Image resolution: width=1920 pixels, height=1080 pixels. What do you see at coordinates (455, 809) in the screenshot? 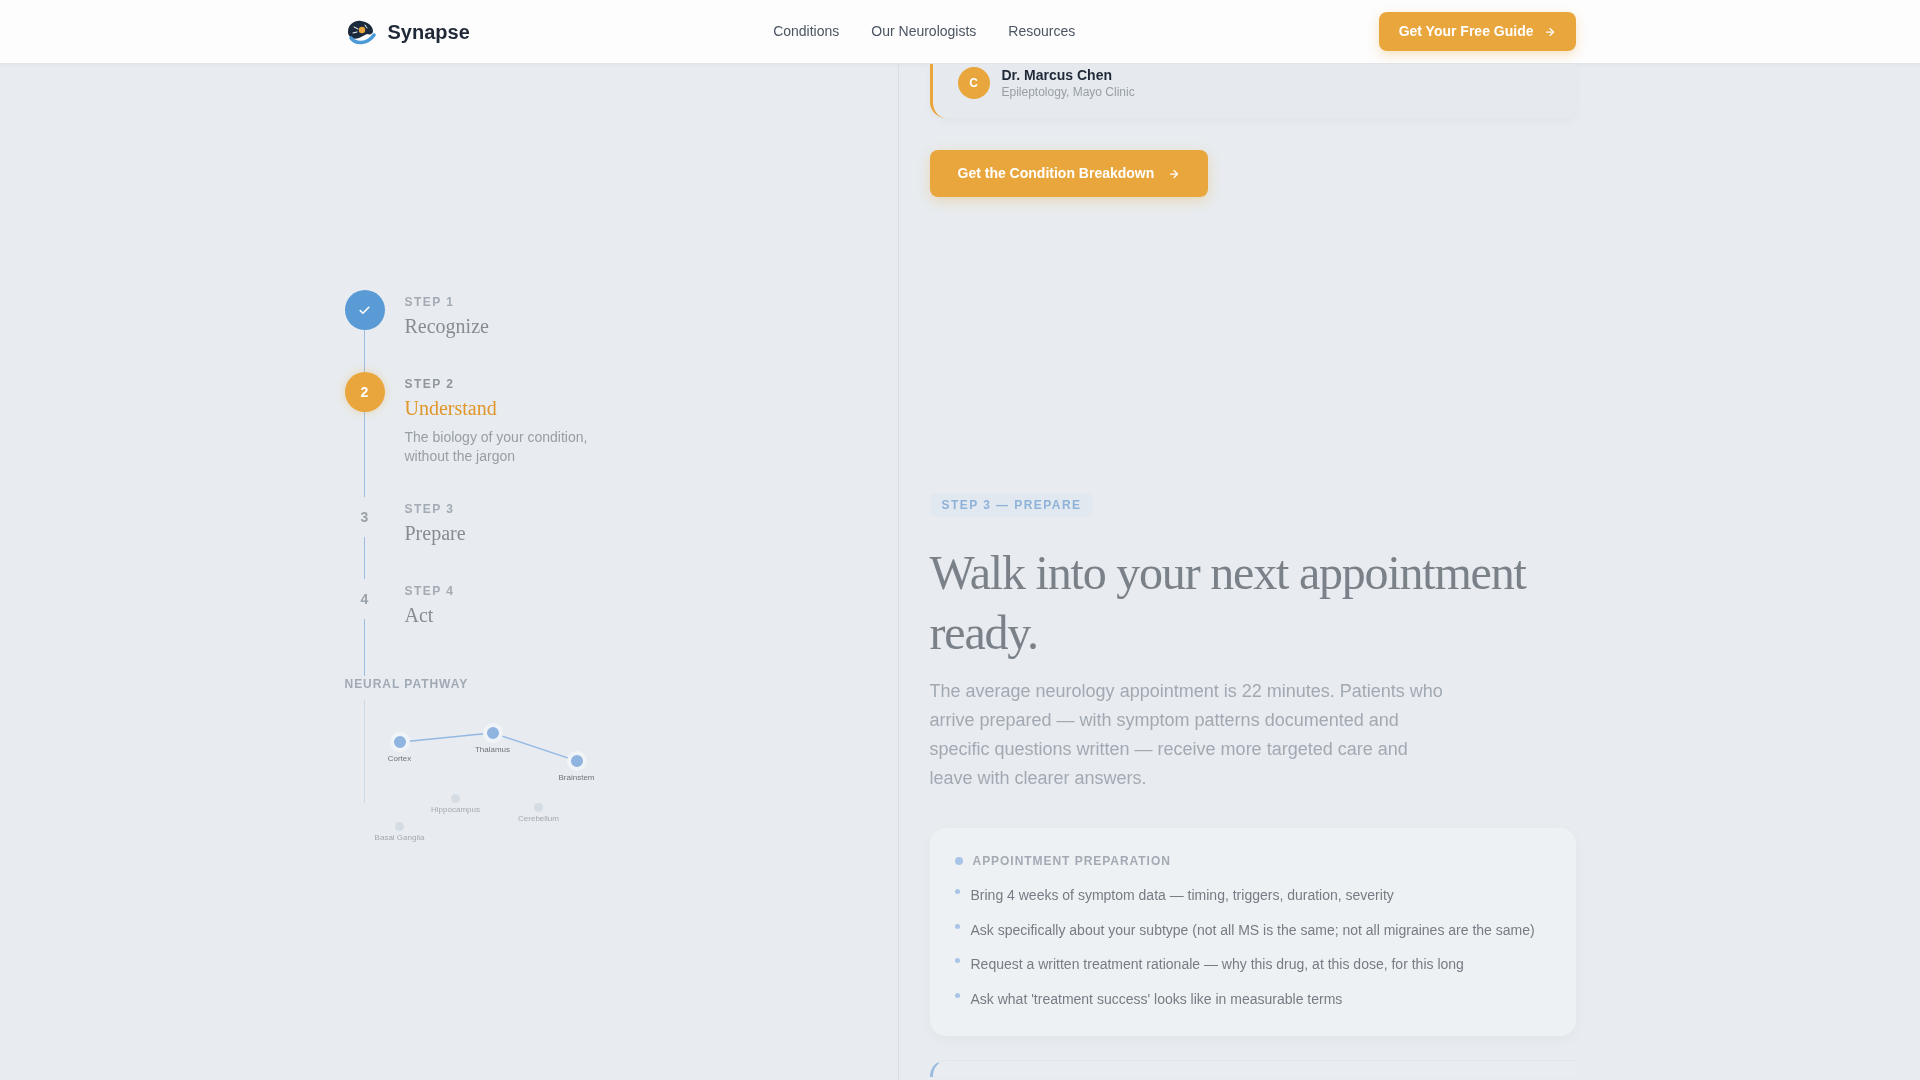
I see `node-label: Hippocampus` at bounding box center [455, 809].